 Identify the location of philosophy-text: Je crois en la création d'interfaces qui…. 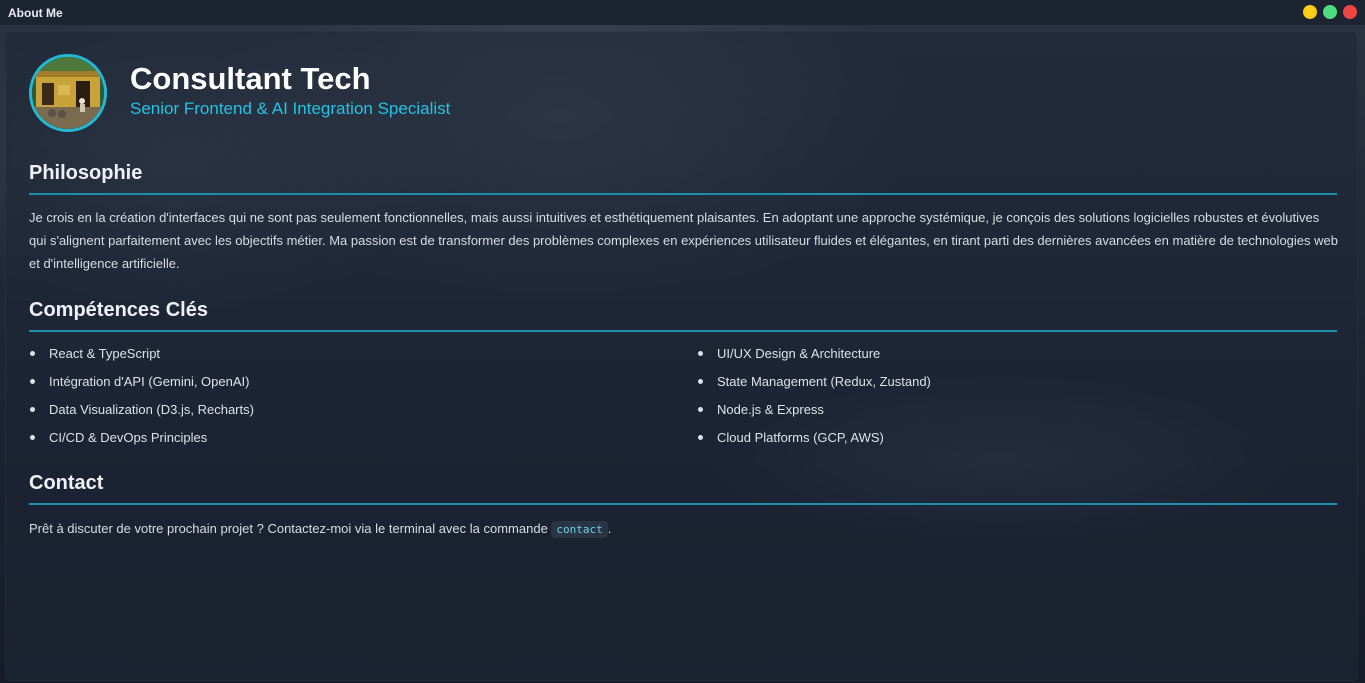
(683, 240).